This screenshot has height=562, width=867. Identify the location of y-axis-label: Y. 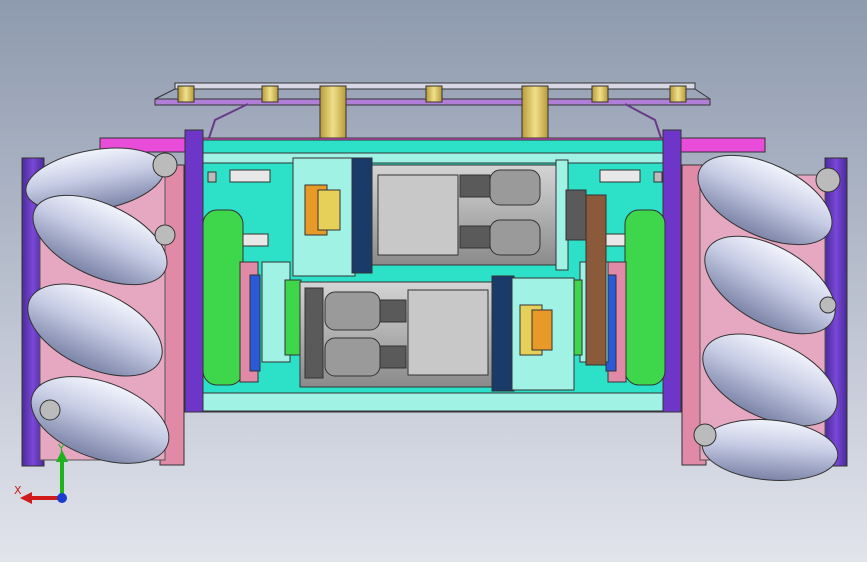
(61, 448).